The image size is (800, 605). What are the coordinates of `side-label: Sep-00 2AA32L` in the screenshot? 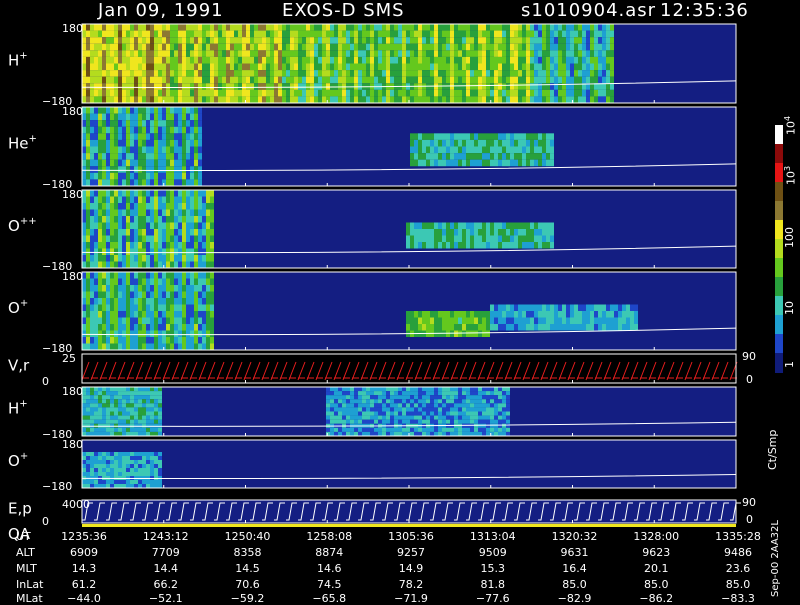 It's located at (775, 558).